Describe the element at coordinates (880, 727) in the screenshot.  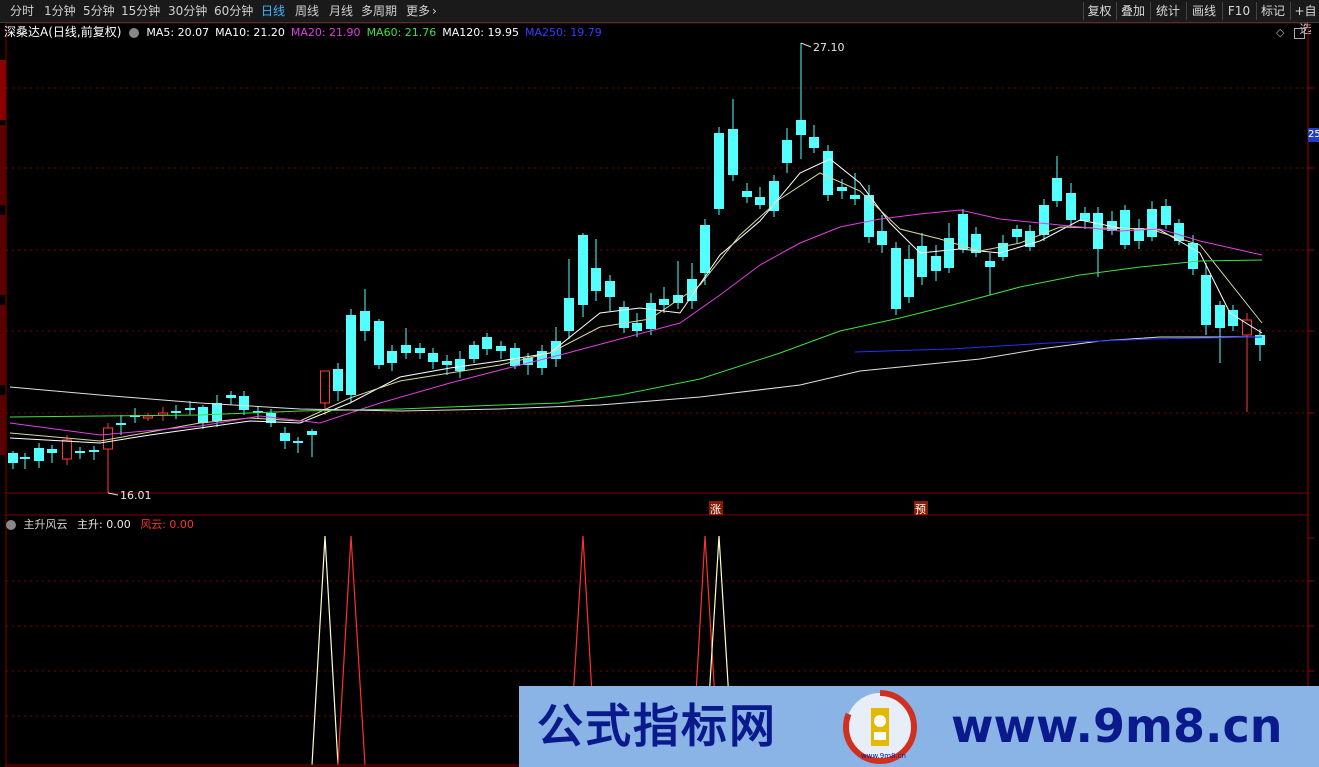
I see `site-logo-icon: www.9m8.cn` at that location.